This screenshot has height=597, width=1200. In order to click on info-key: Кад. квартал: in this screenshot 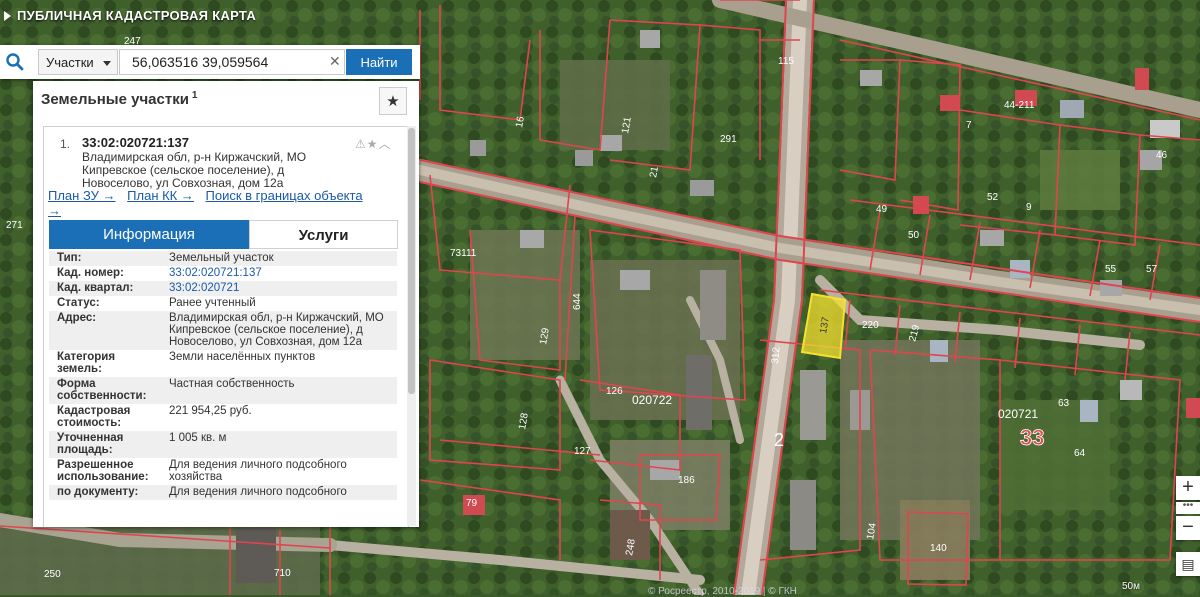, I will do `click(105, 288)`.